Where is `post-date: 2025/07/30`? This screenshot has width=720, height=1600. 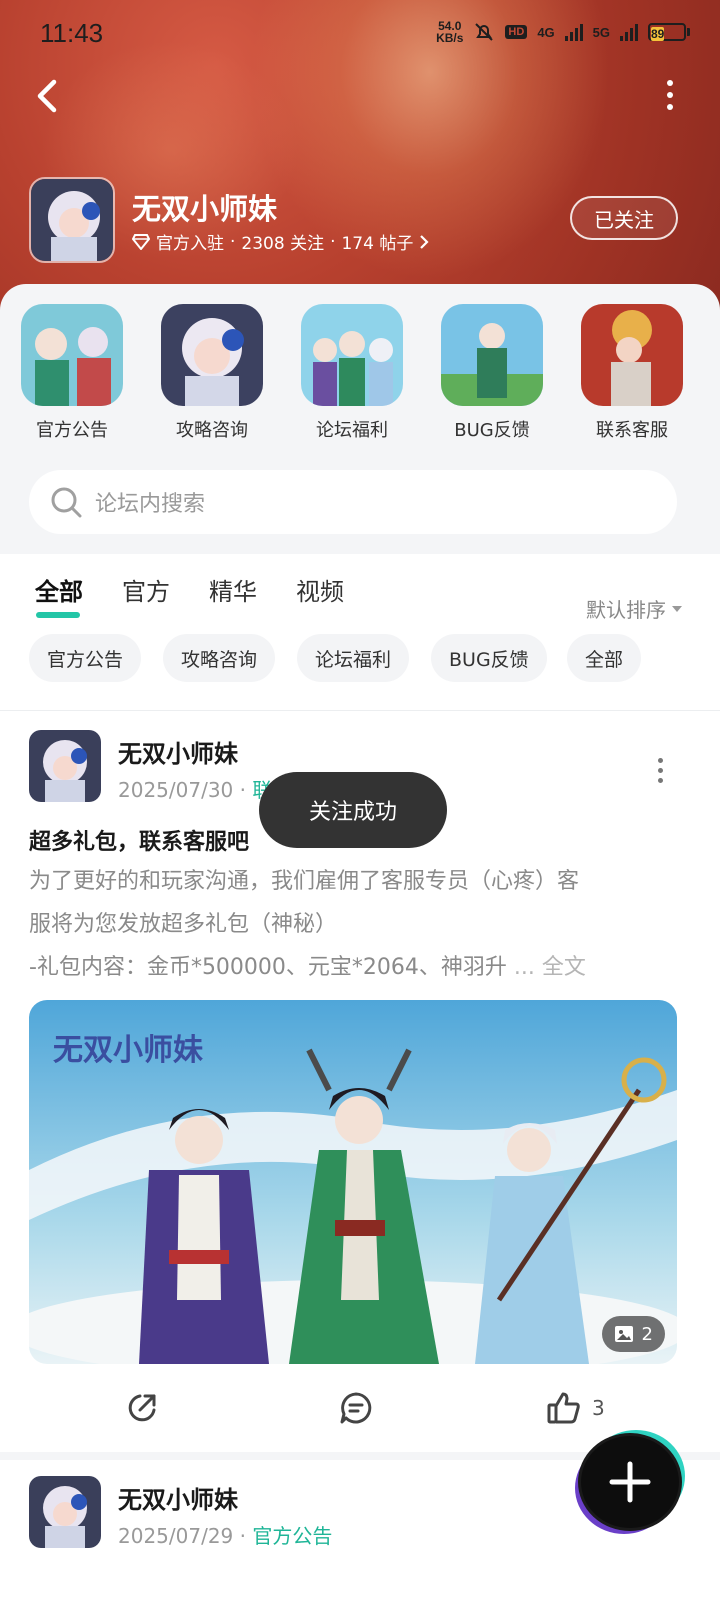 post-date: 2025/07/30 is located at coordinates (176, 790).